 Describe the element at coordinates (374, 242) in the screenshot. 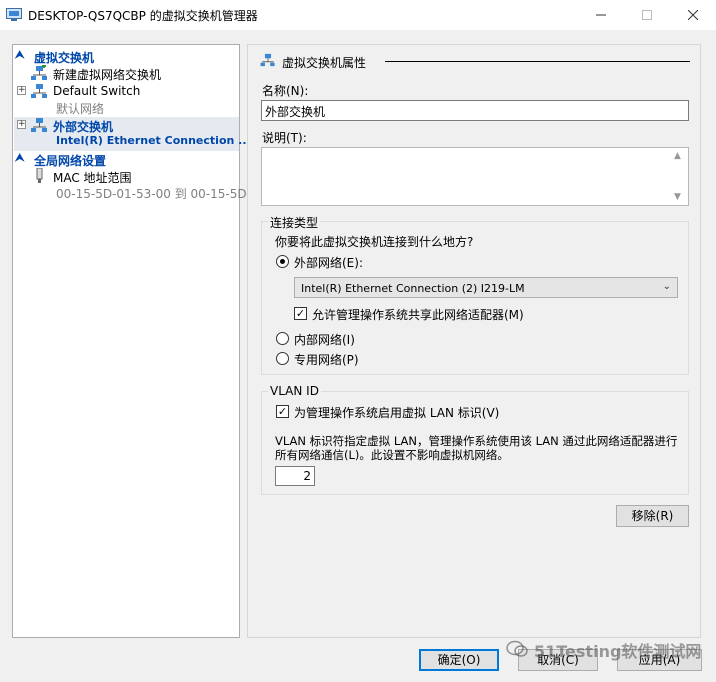

I see `connection-question: 你要将此虚拟交换机连接到什么地方?` at that location.